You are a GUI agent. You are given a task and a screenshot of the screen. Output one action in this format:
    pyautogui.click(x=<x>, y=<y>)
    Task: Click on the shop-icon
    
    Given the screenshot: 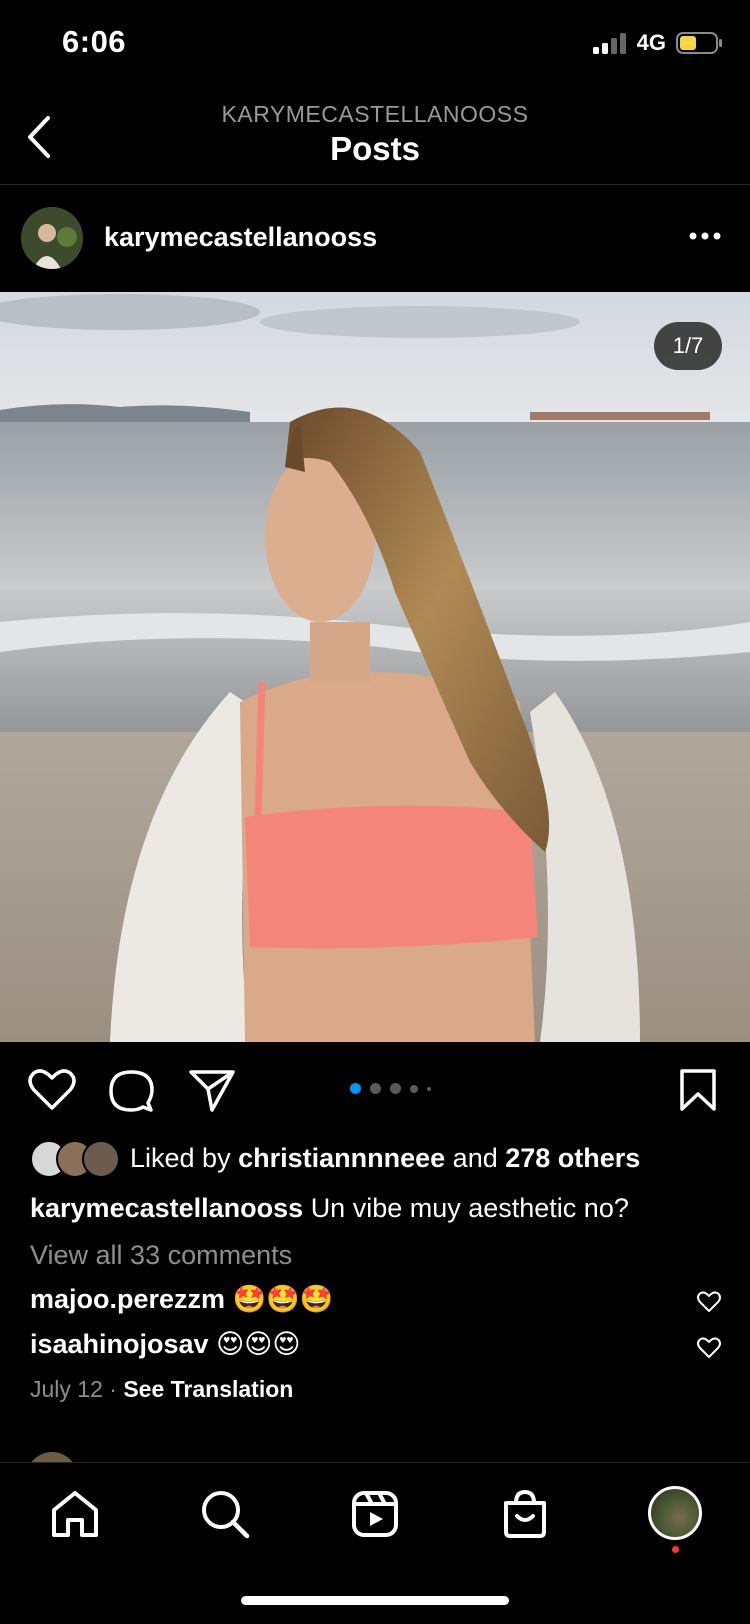 What is the action you would take?
    pyautogui.click(x=525, y=1514)
    